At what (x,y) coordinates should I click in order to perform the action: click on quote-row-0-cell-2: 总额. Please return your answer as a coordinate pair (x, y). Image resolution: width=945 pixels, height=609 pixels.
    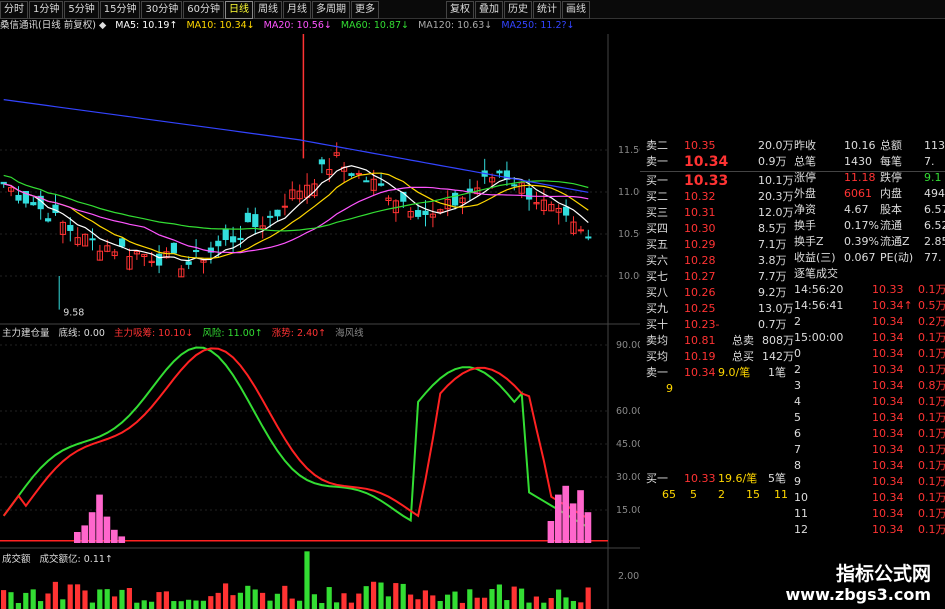
    Looking at the image, I should click on (891, 145).